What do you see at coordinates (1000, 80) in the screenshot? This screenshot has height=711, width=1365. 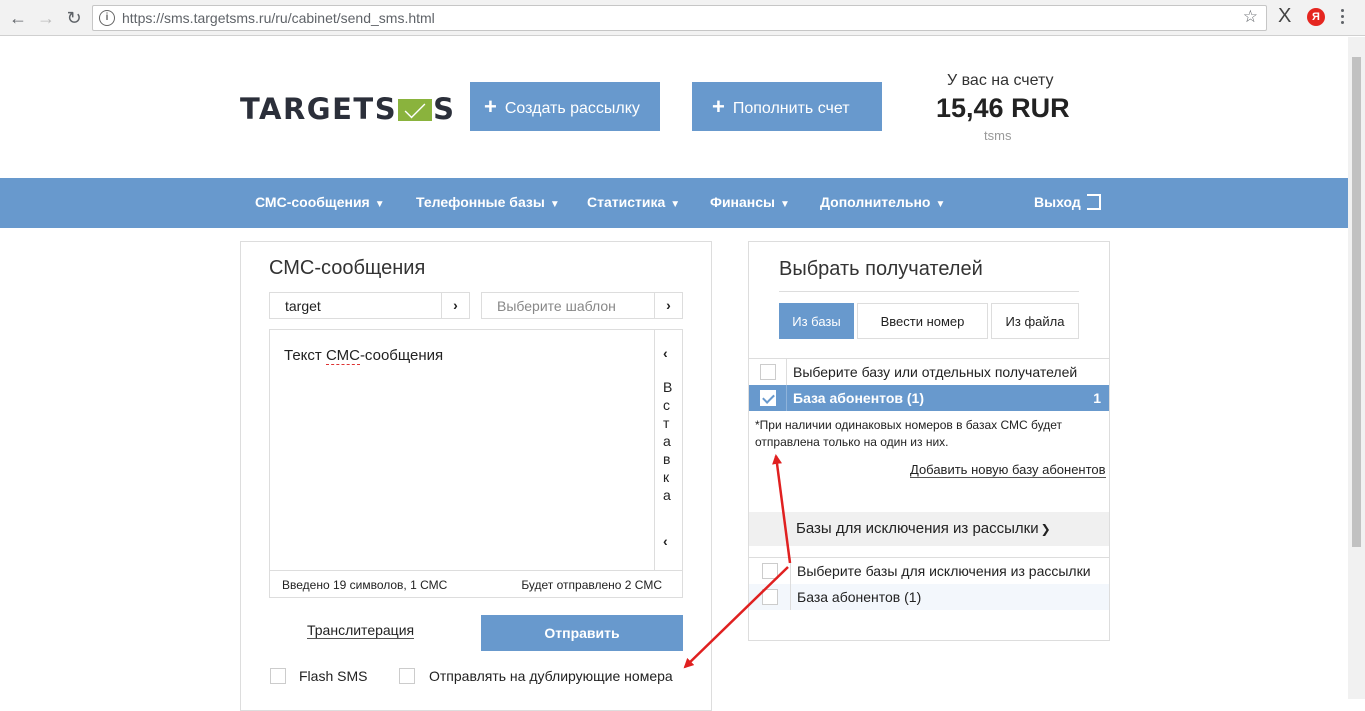 I see `balance-label: У вас на счету` at bounding box center [1000, 80].